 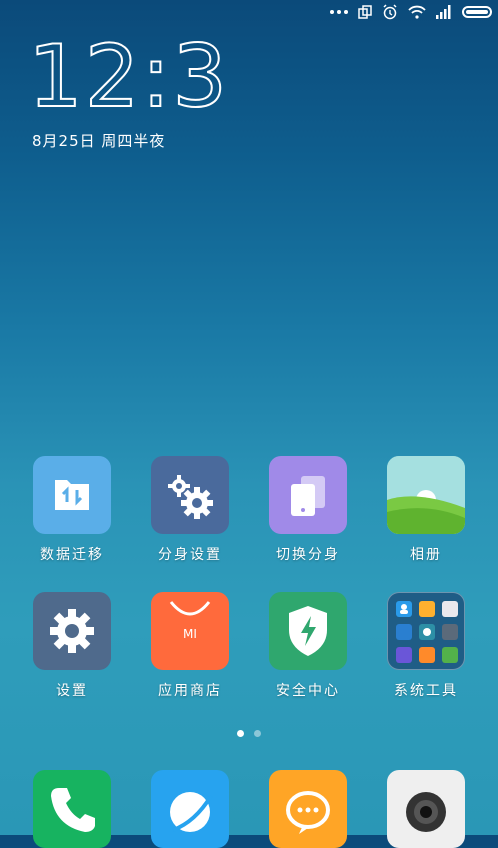 What do you see at coordinates (190, 634) in the screenshot?
I see `store-logo-text: MI` at bounding box center [190, 634].